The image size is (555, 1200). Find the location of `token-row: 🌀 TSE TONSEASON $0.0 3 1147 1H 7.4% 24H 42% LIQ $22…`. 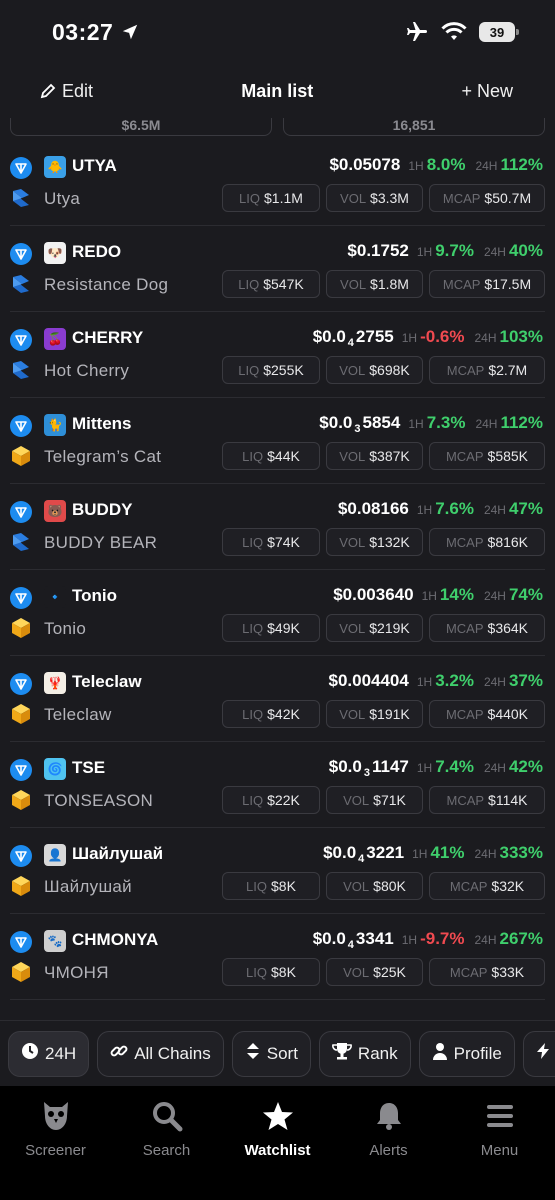

token-row: 🌀 TSE TONSEASON $0.0 3 1147 1H 7.4% 24H 42% LIQ $22… is located at coordinates (277, 785).